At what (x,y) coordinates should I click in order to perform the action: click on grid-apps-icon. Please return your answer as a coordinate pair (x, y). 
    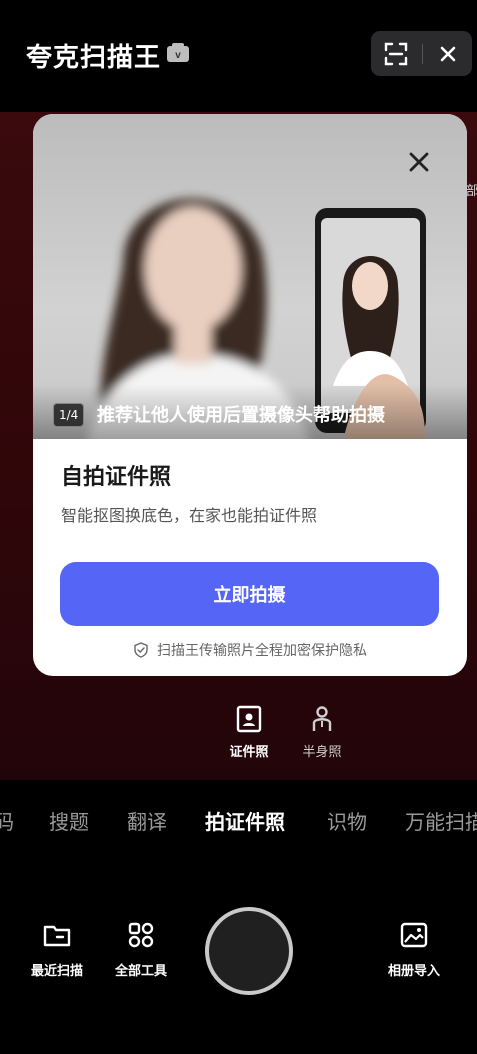
    Looking at the image, I should click on (141, 935).